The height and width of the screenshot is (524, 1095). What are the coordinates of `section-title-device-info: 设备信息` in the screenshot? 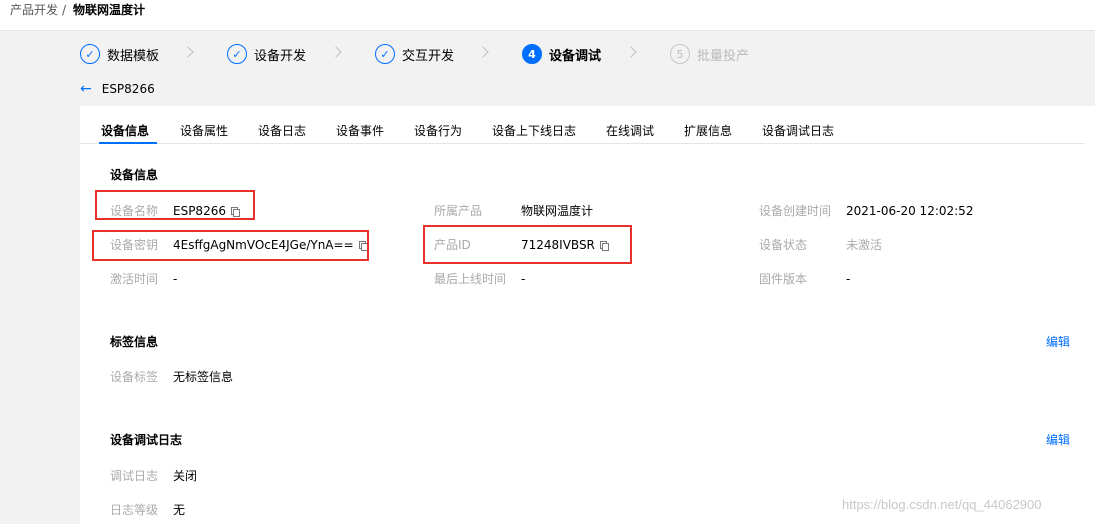 It's located at (134, 175).